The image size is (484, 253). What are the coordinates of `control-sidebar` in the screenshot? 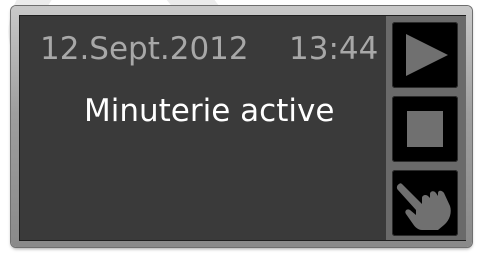 It's located at (426, 128).